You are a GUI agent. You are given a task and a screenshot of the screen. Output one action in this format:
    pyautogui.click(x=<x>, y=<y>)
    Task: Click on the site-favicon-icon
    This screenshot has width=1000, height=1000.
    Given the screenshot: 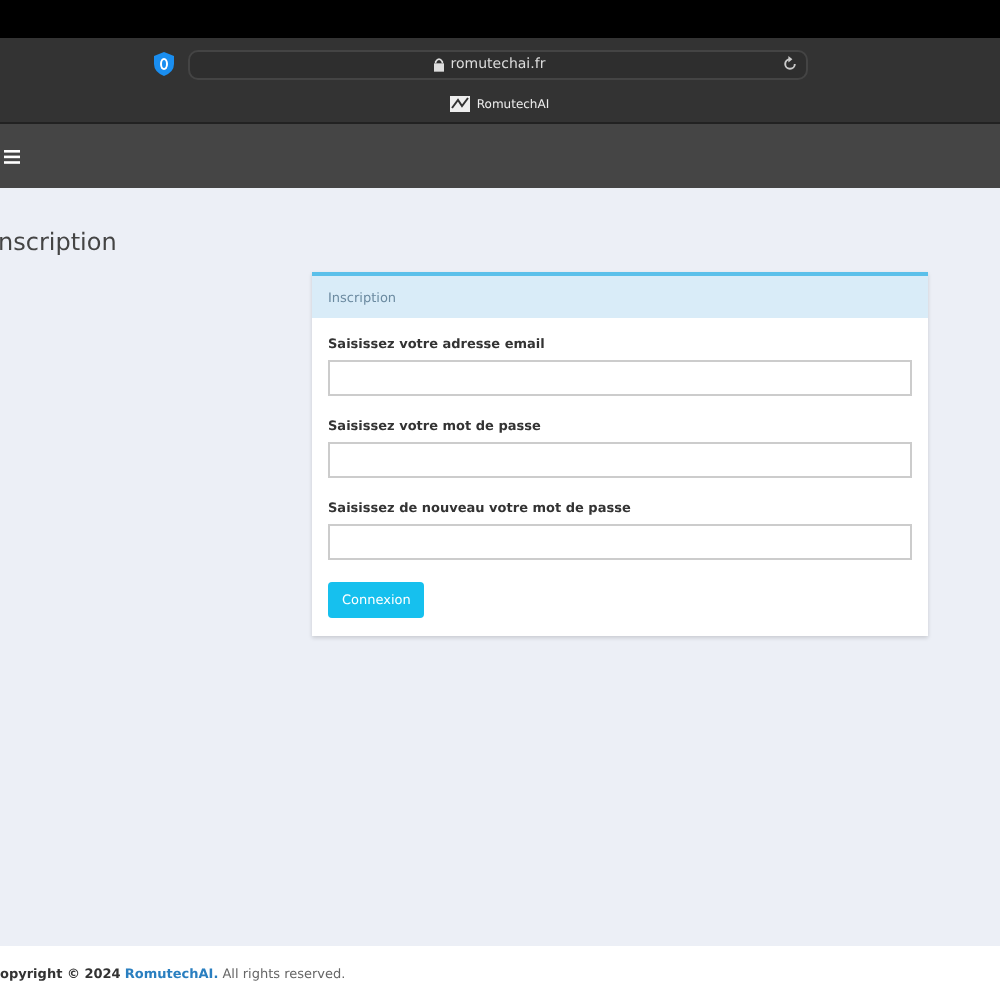 What is the action you would take?
    pyautogui.click(x=460, y=104)
    